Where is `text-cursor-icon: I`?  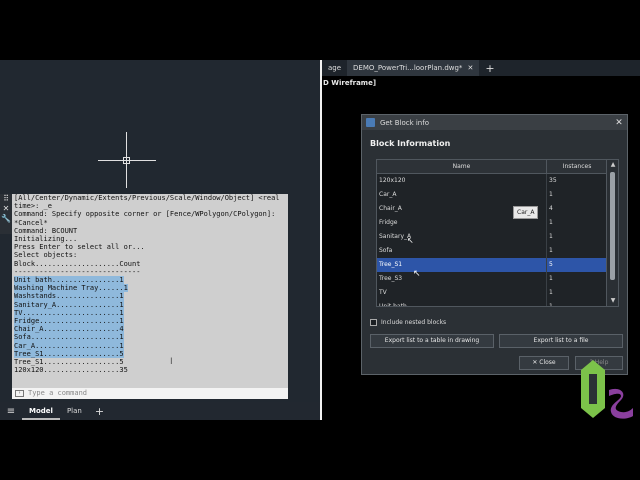 text-cursor-icon: I is located at coordinates (171, 362).